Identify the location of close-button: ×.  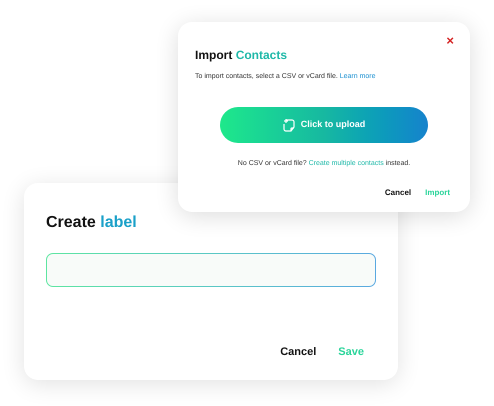
(450, 40).